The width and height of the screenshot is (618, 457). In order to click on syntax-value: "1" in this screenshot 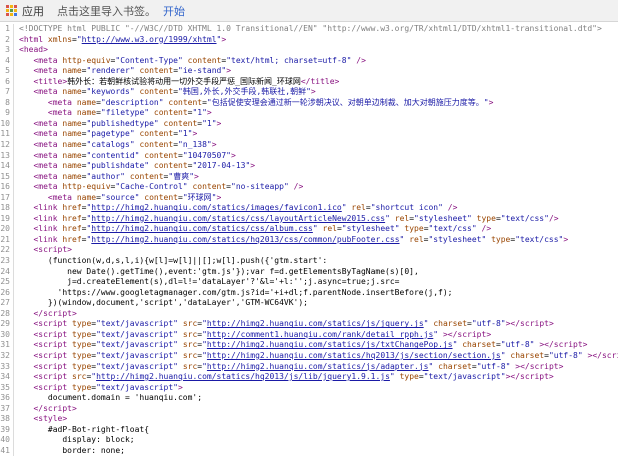, I will do `click(185, 134)`.